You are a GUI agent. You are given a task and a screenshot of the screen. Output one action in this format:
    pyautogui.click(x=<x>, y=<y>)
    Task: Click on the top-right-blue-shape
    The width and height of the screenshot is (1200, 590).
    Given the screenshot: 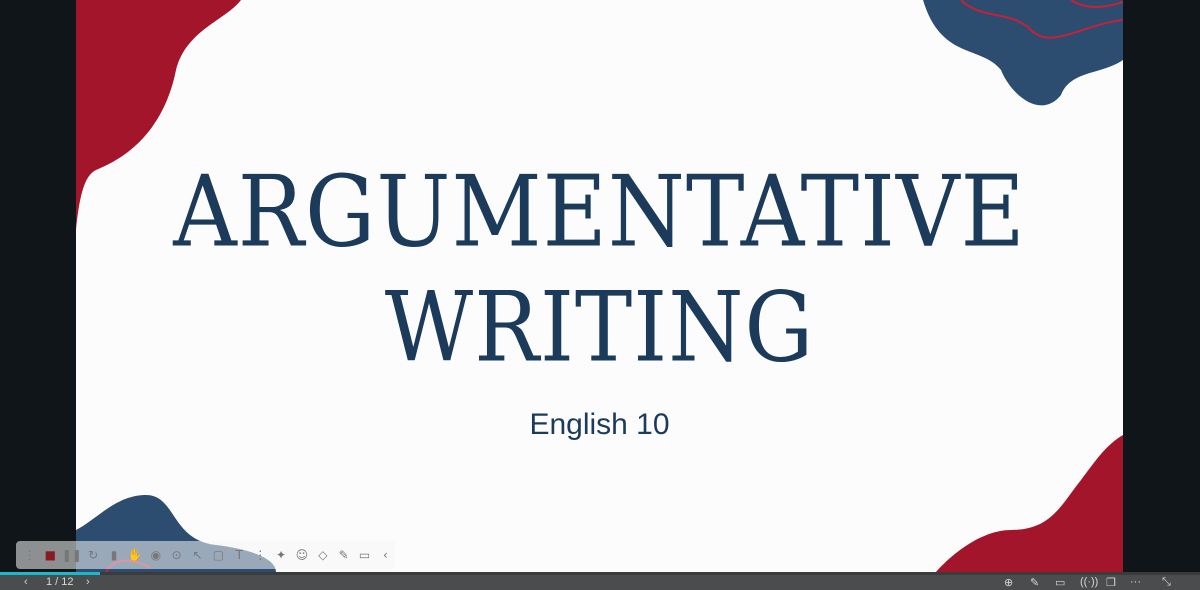 What is the action you would take?
    pyautogui.click(x=1023, y=53)
    